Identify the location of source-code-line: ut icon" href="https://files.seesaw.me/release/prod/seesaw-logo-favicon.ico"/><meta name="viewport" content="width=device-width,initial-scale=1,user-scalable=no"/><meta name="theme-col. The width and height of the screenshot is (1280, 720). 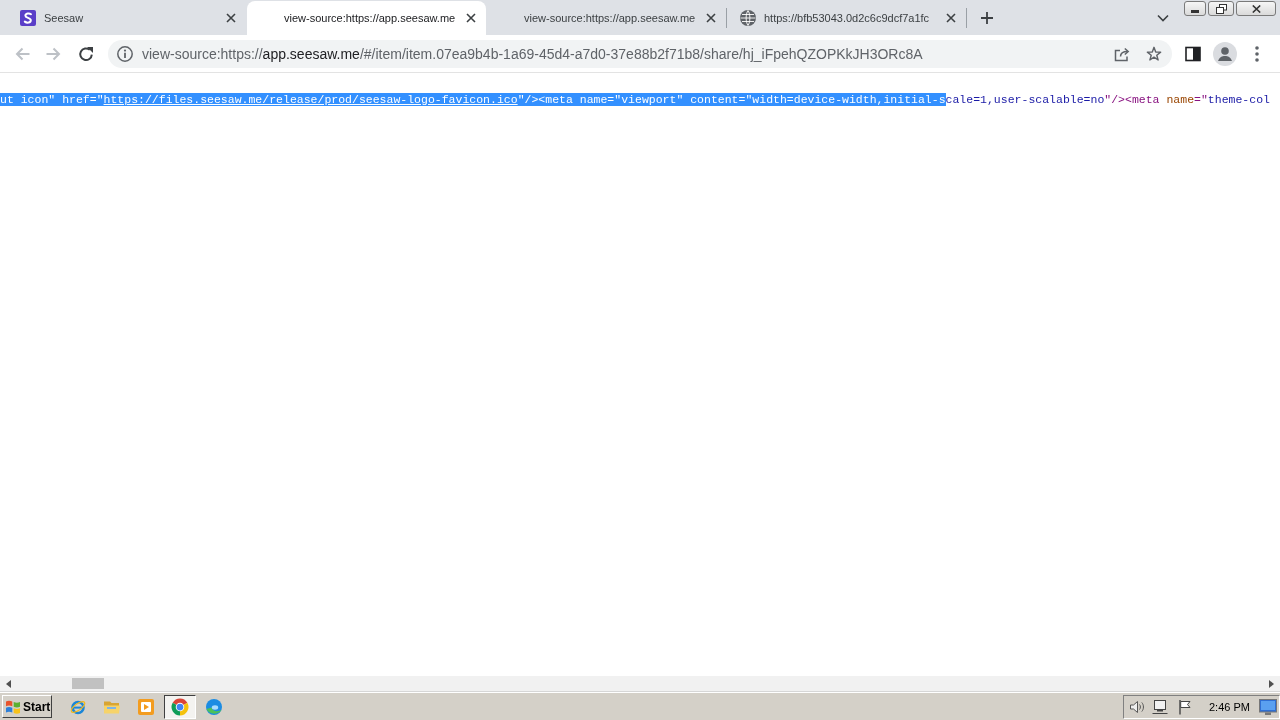
(635, 99).